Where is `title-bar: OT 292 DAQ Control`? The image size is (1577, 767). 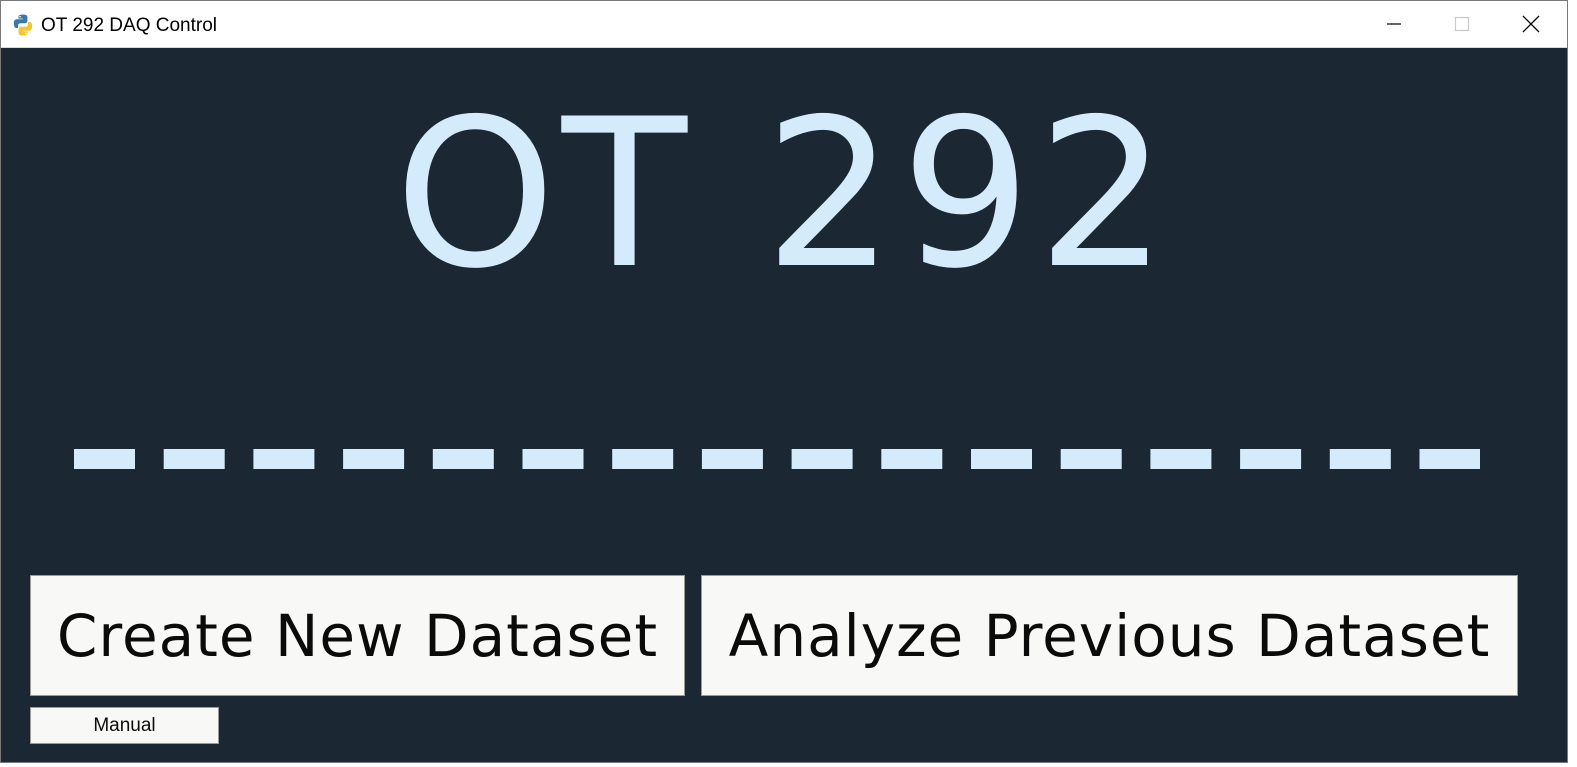 title-bar: OT 292 DAQ Control is located at coordinates (784, 24).